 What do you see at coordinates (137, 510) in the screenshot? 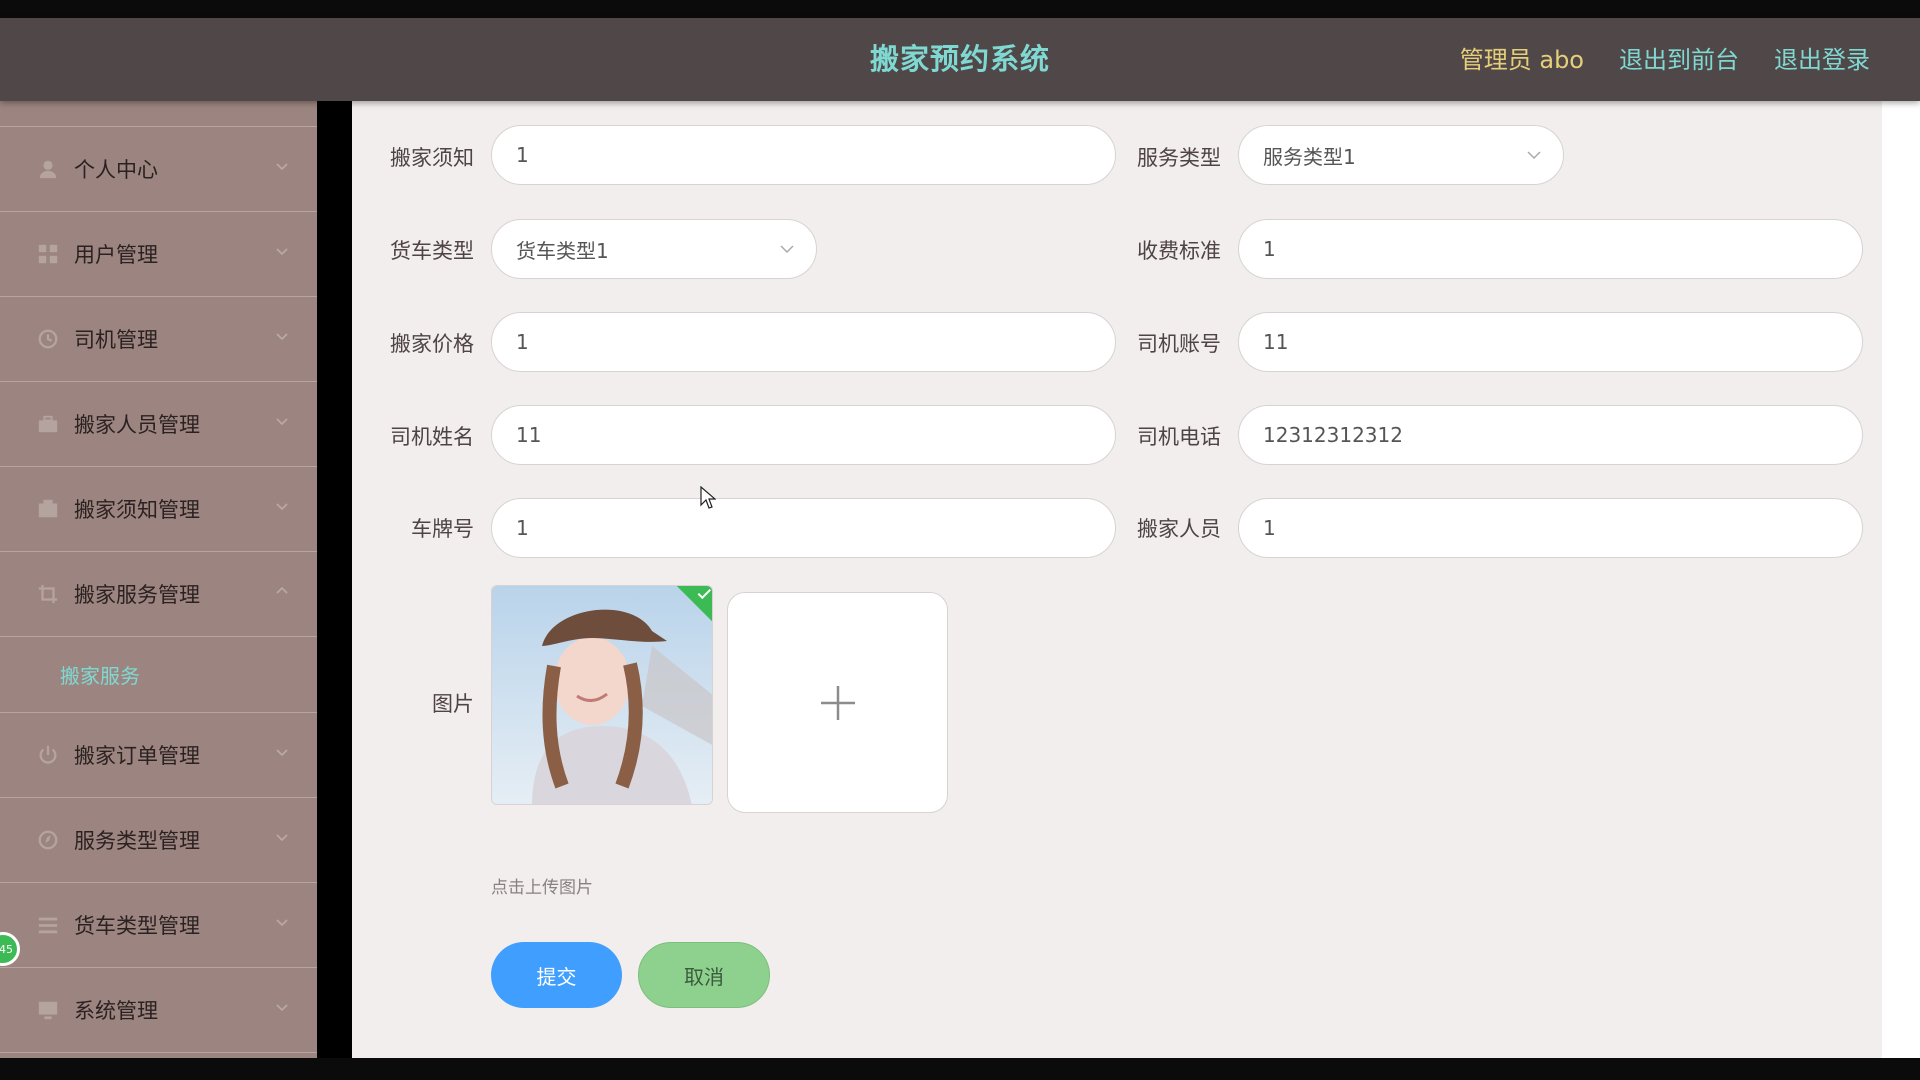
I see `sidebar-item-label: 搬家须知管理` at bounding box center [137, 510].